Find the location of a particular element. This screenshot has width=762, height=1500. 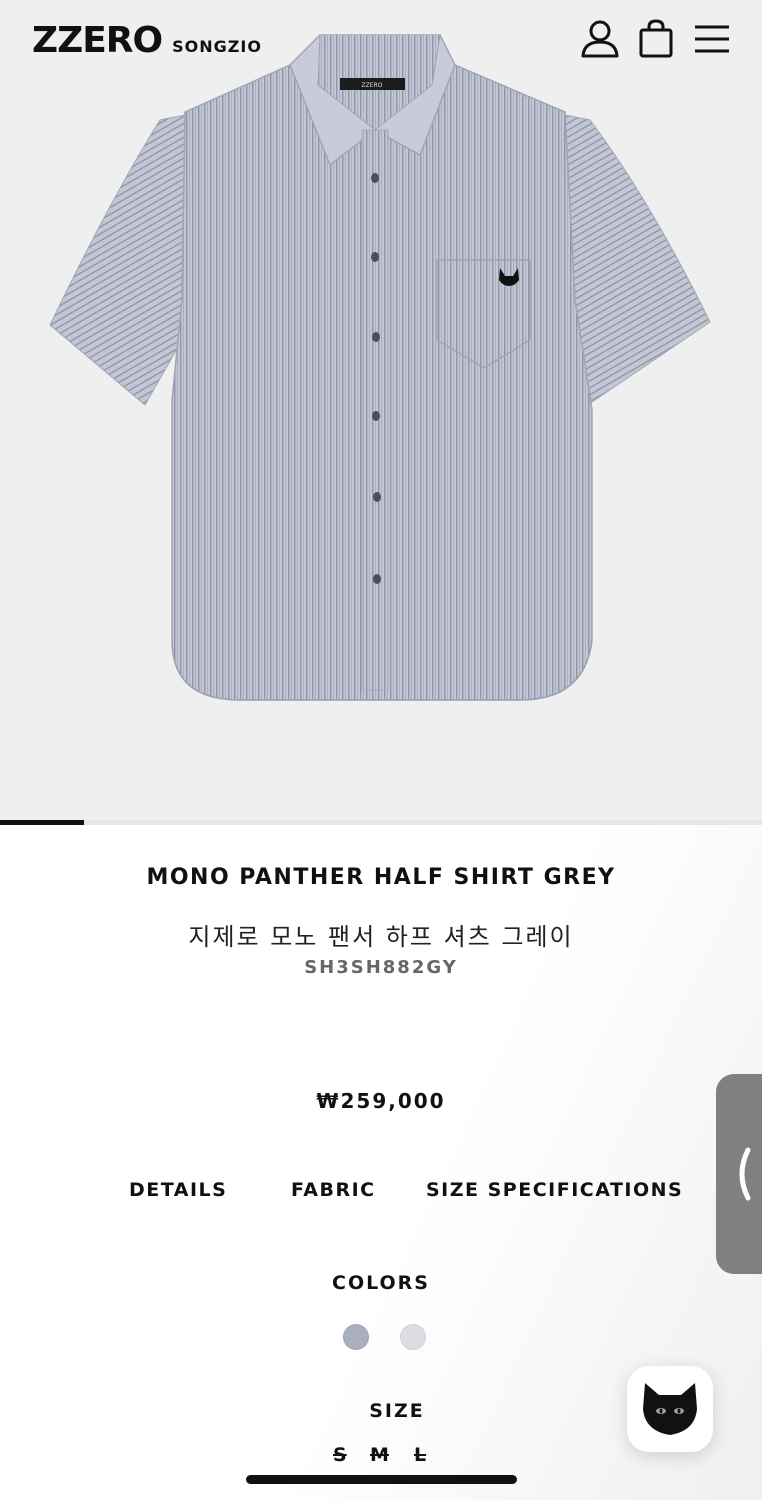

shirt-neck-label: ZZERO is located at coordinates (372, 85).